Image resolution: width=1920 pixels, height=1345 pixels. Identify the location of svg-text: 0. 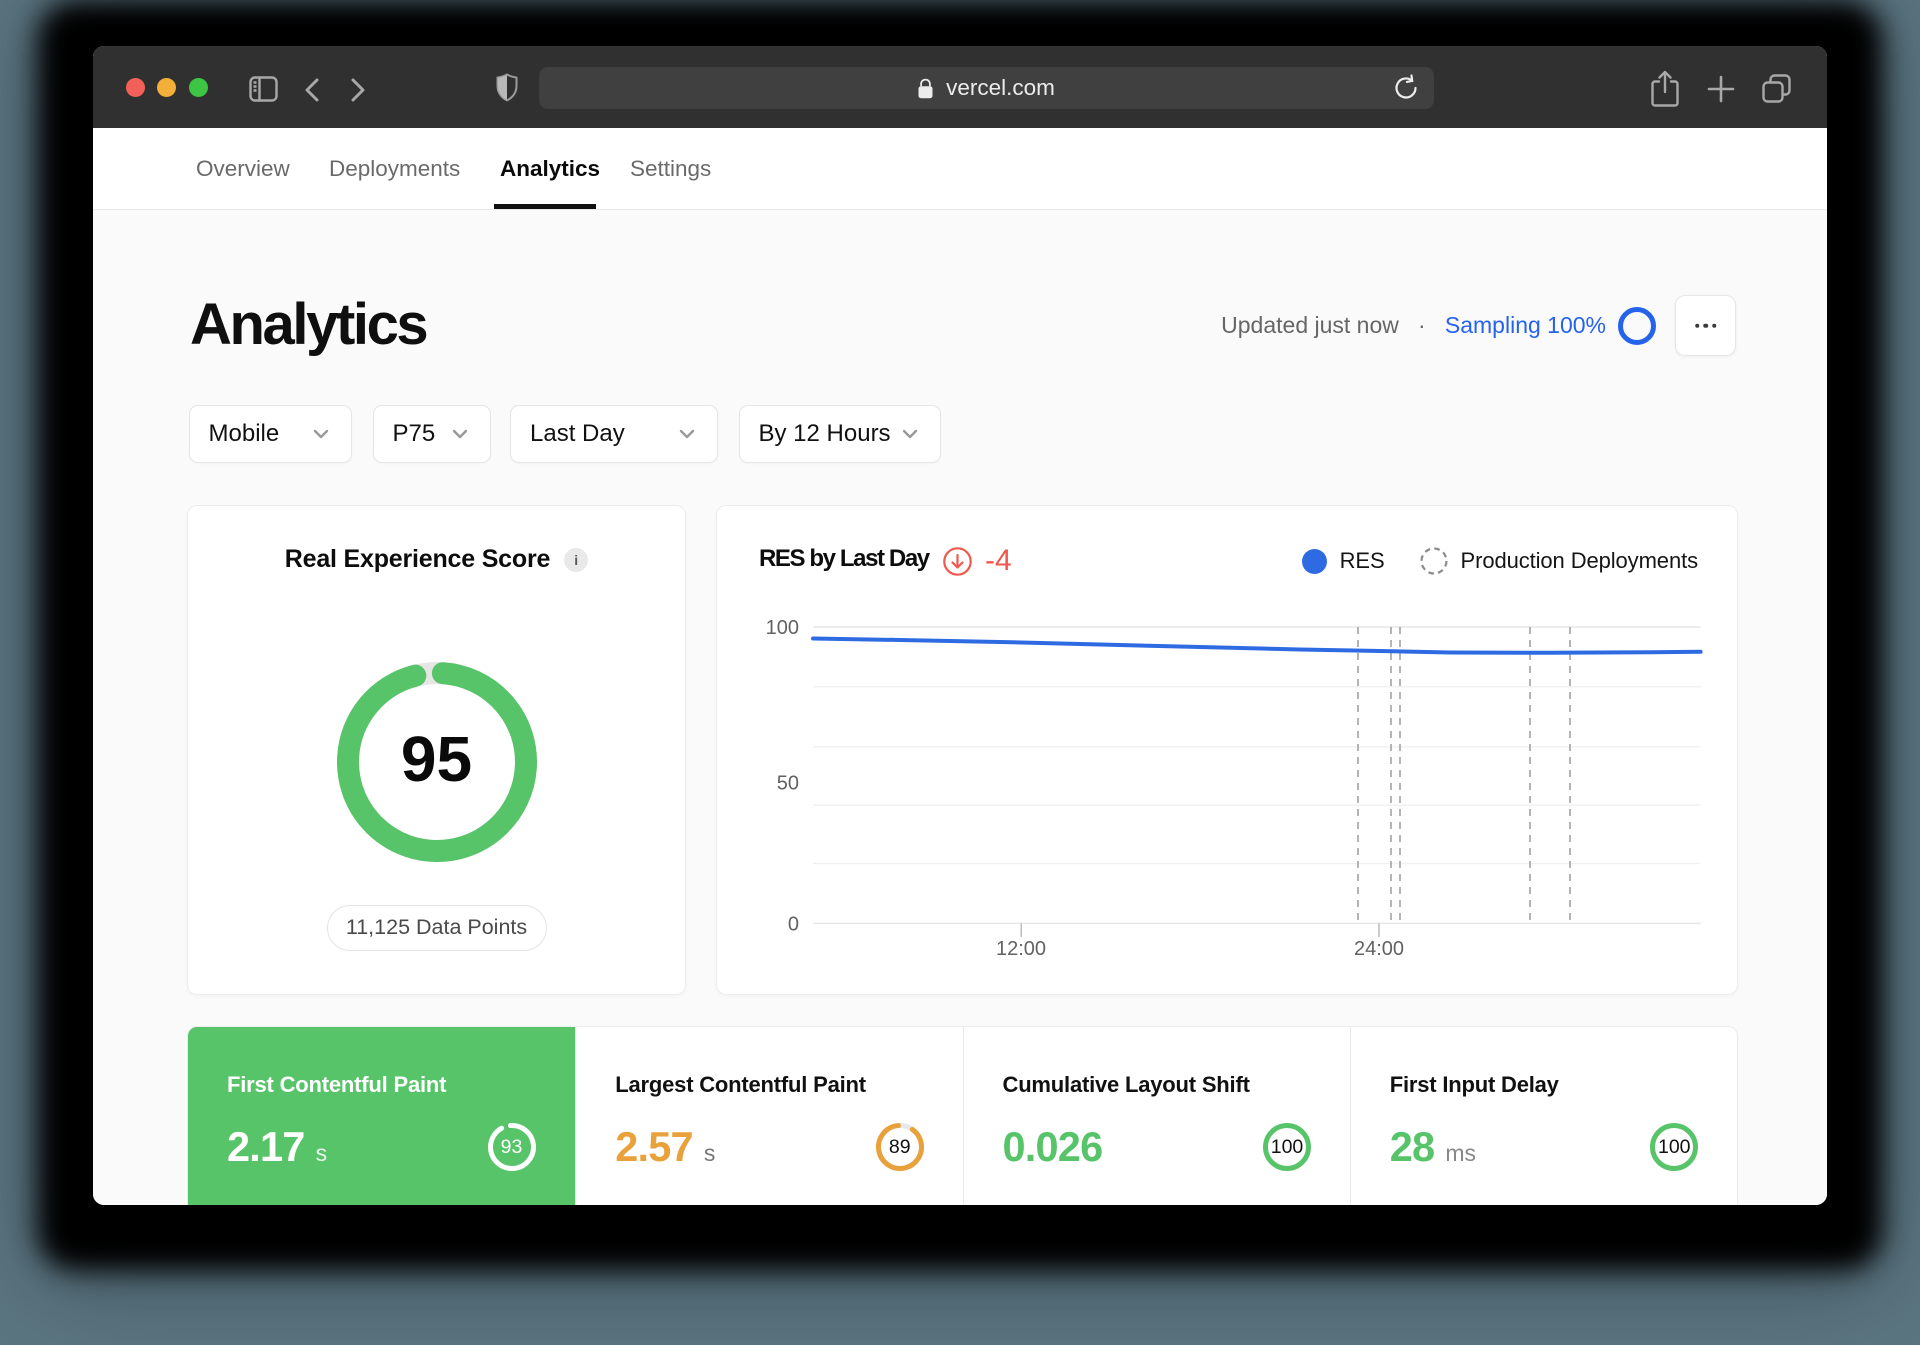
(793, 925).